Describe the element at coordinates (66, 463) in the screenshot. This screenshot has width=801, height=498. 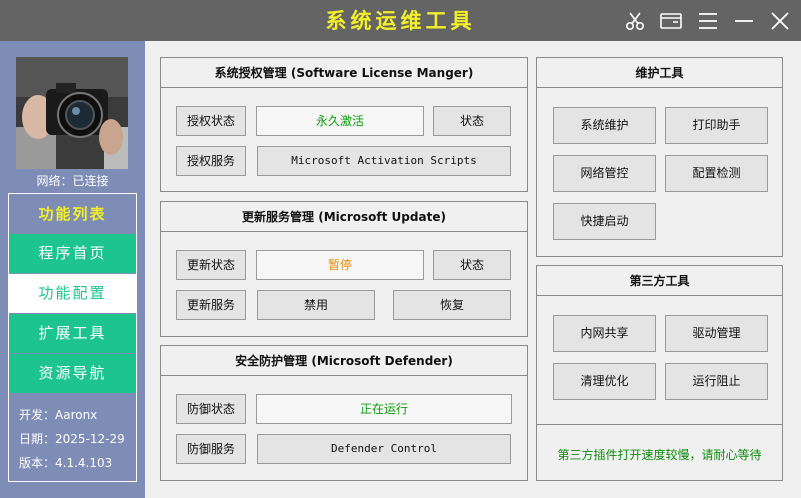
I see `version-info: 版本：4.1.4.103` at that location.